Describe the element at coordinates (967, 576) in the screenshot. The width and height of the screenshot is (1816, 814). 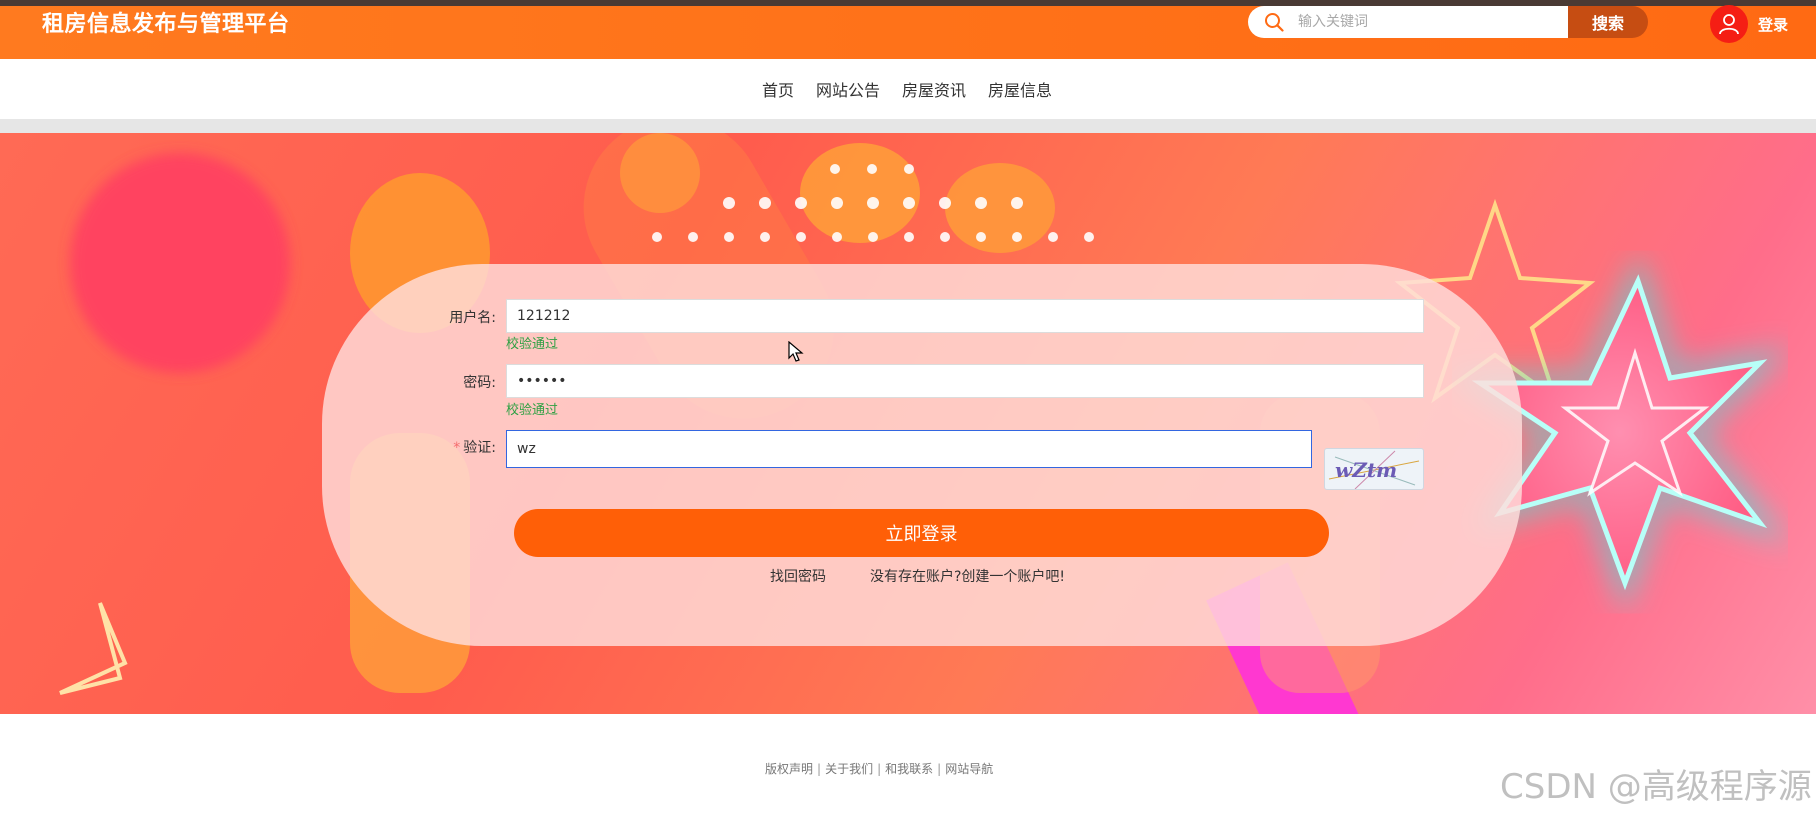
I see `register-link: 没有存在账户?创建一个账户吧!` at that location.